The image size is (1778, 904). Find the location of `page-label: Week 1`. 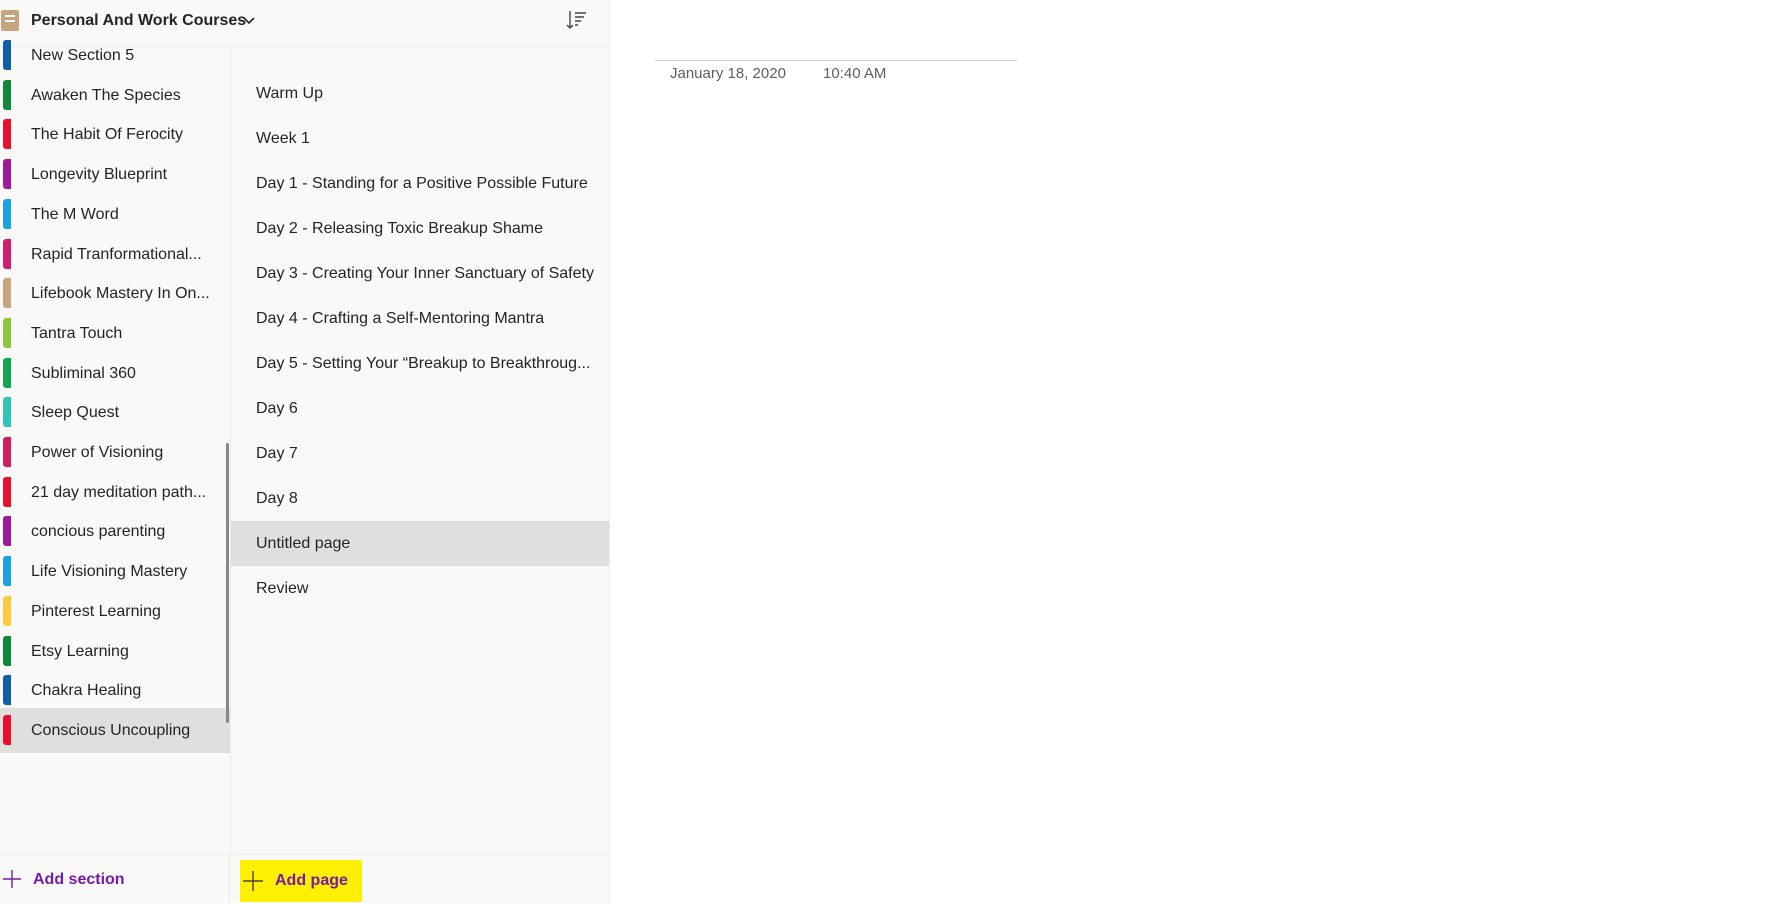

page-label: Week 1 is located at coordinates (283, 138).